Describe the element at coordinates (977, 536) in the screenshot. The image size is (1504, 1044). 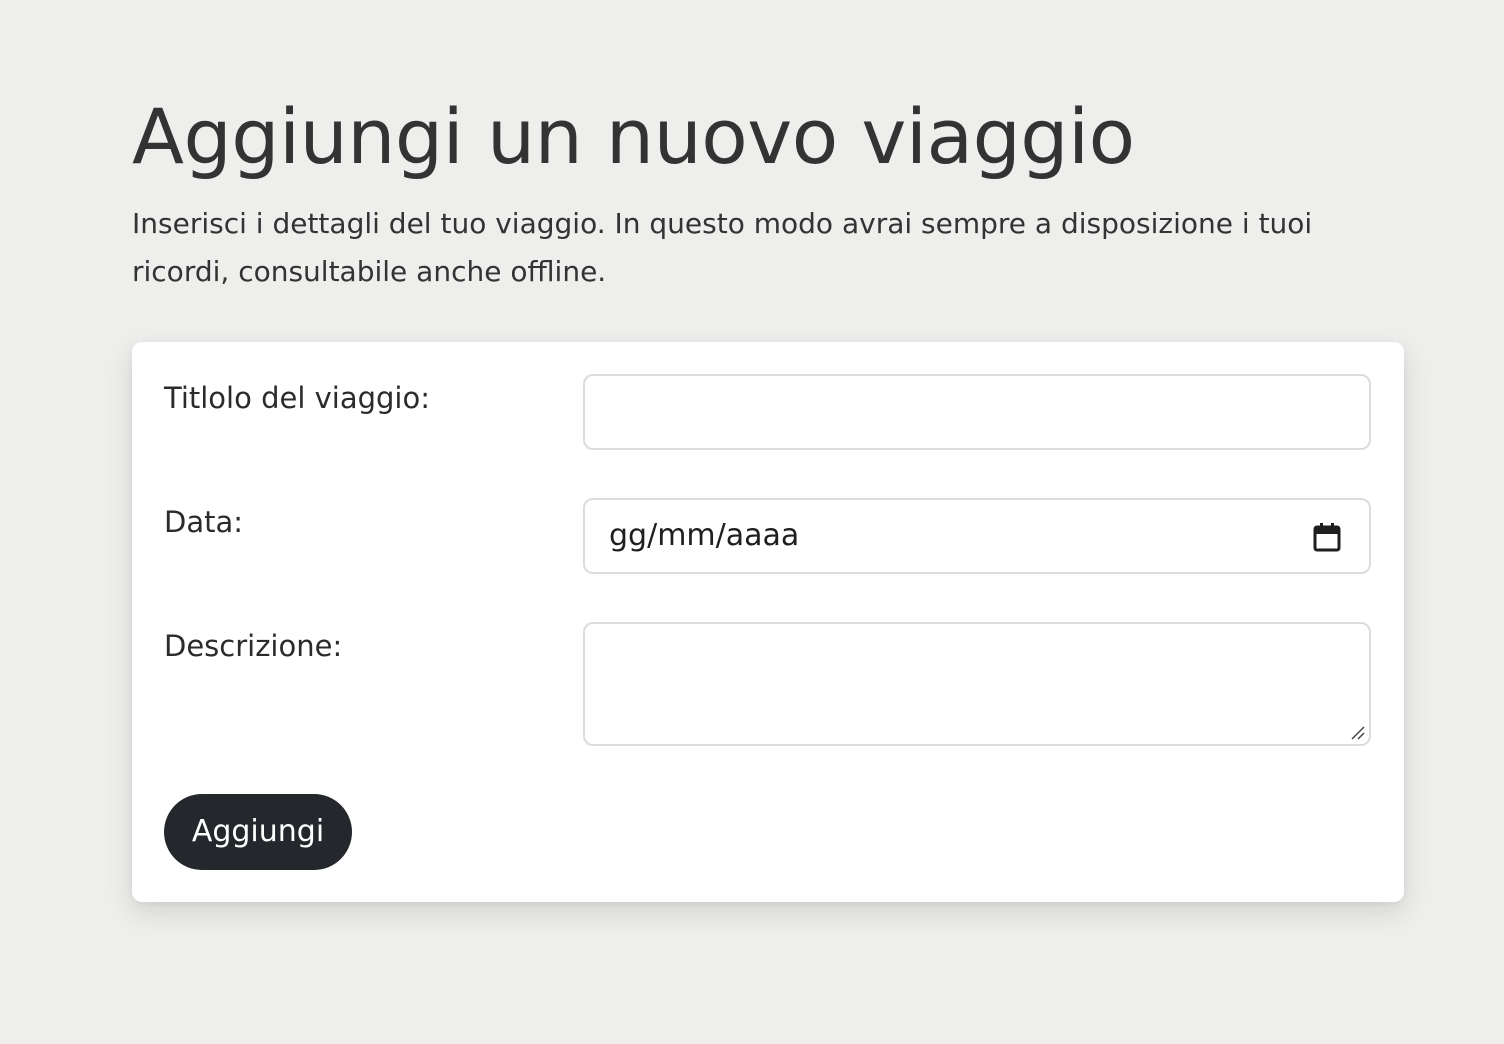
I see `date-input: gg/mm/aaaa` at that location.